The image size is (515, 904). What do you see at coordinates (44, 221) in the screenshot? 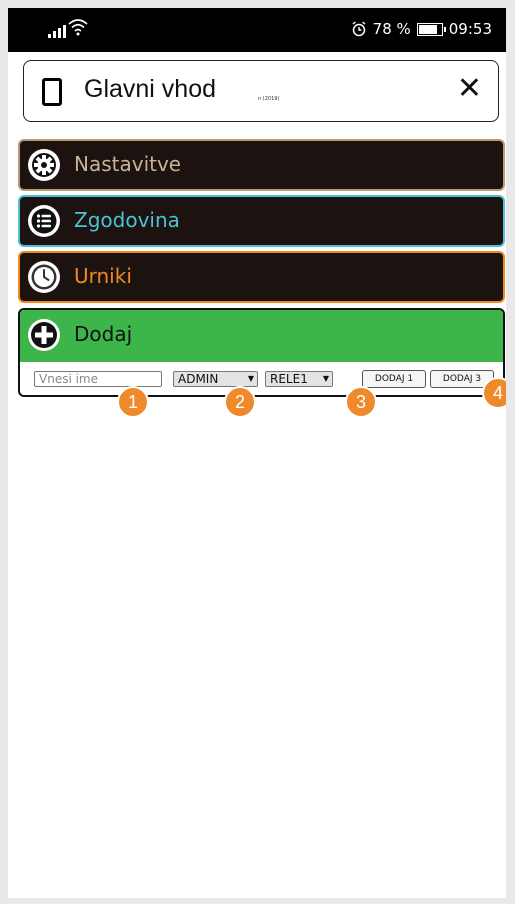
I see `list-icon` at bounding box center [44, 221].